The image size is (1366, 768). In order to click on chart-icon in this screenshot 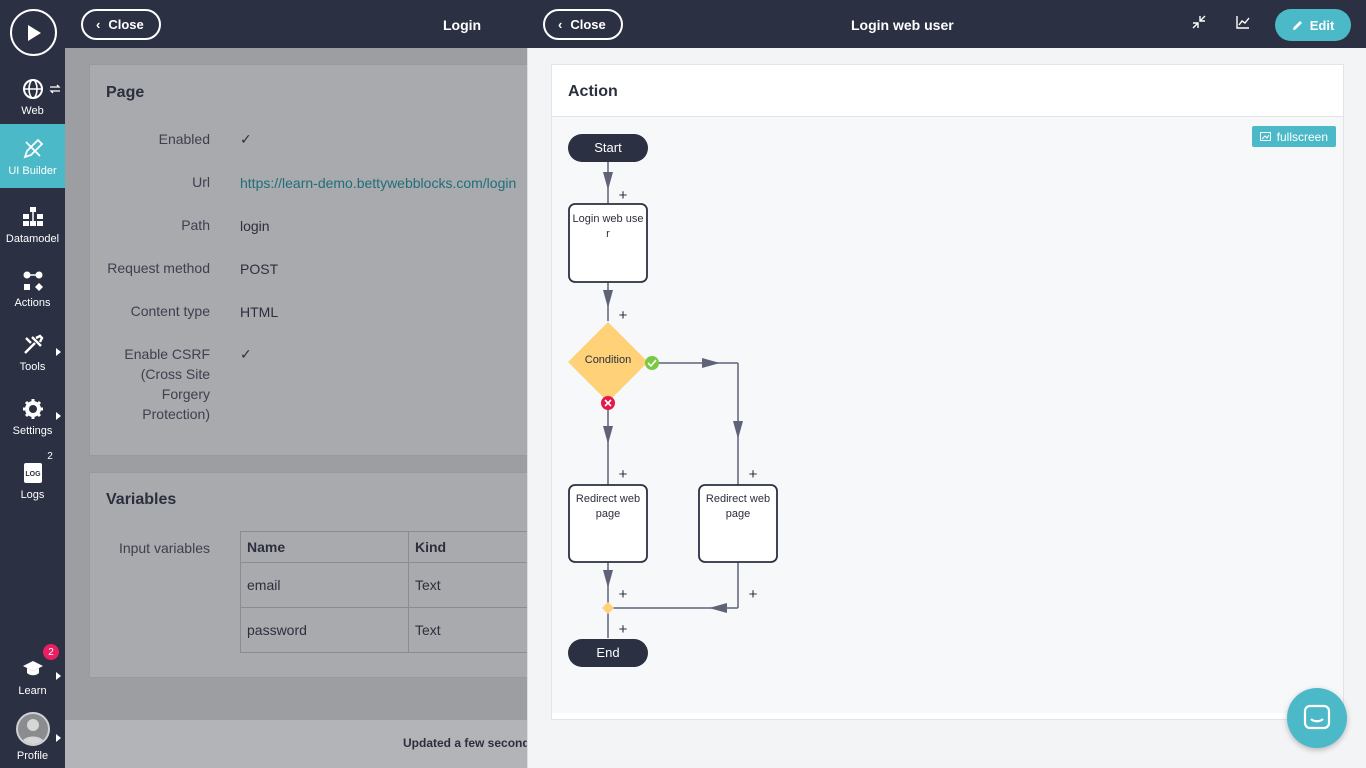, I will do `click(1243, 22)`.